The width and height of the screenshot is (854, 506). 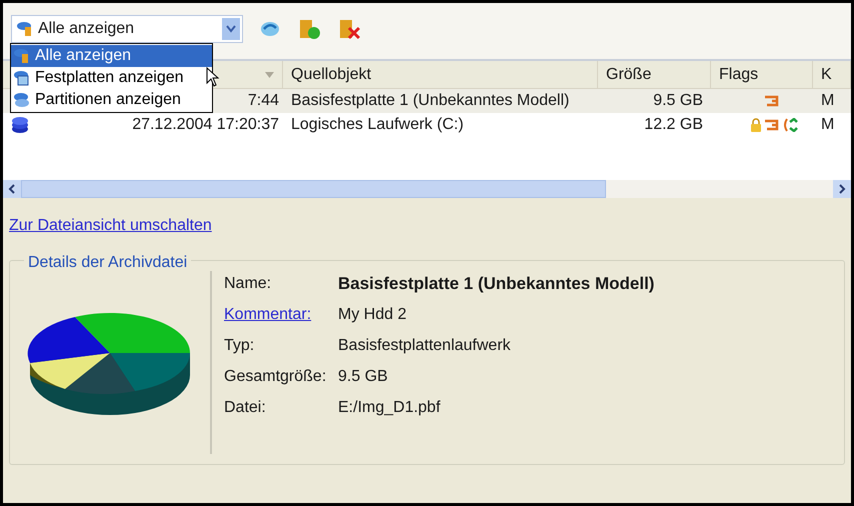 What do you see at coordinates (678, 101) in the screenshot?
I see `size-cell-text: 9.5 GB` at bounding box center [678, 101].